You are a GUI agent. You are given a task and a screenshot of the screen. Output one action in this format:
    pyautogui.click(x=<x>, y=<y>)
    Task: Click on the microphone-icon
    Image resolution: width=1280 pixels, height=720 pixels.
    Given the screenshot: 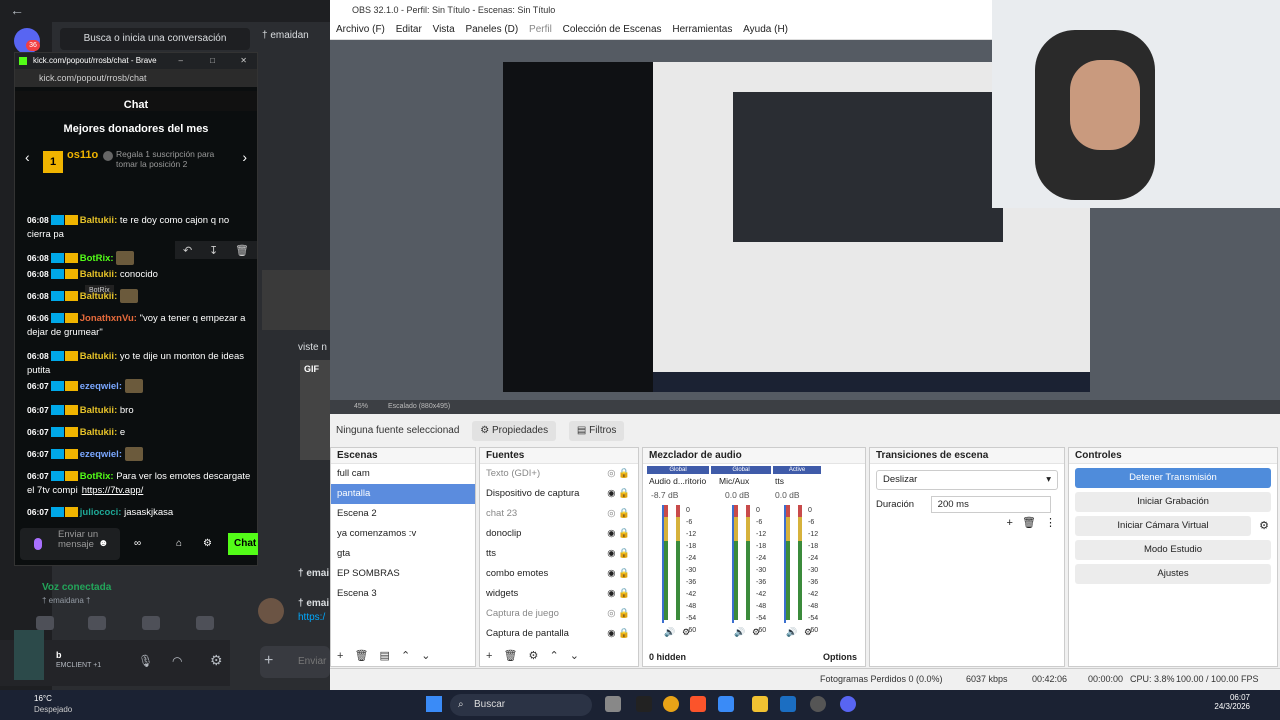 What is the action you would take?
    pyautogui.click(x=38, y=544)
    